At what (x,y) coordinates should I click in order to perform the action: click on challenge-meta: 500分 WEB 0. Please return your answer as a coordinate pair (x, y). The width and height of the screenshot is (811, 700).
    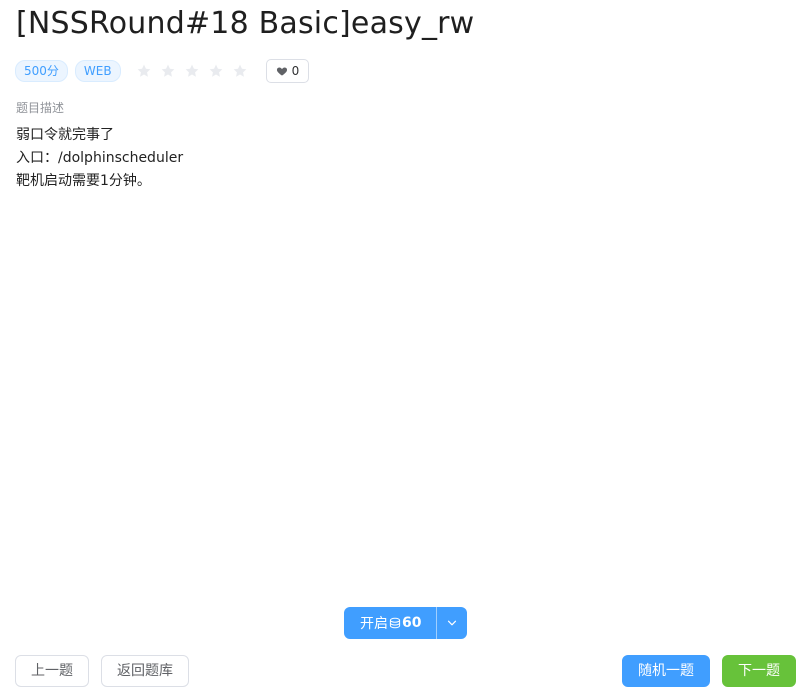
    Looking at the image, I should click on (162, 71).